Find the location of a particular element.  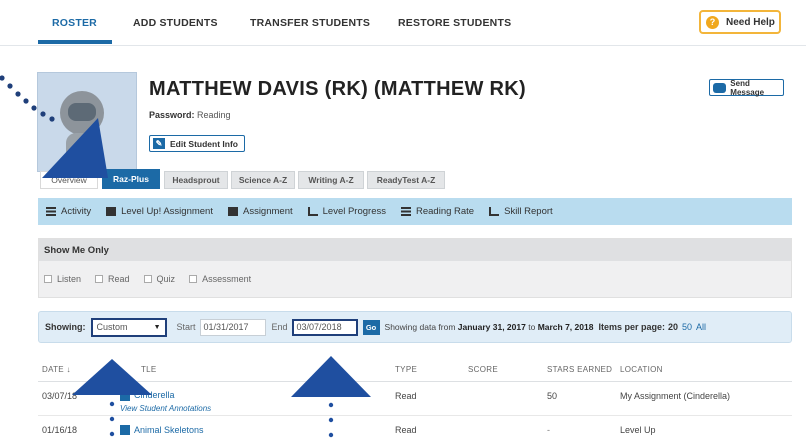

end-date-dotted-line is located at coordinates (331, 420).